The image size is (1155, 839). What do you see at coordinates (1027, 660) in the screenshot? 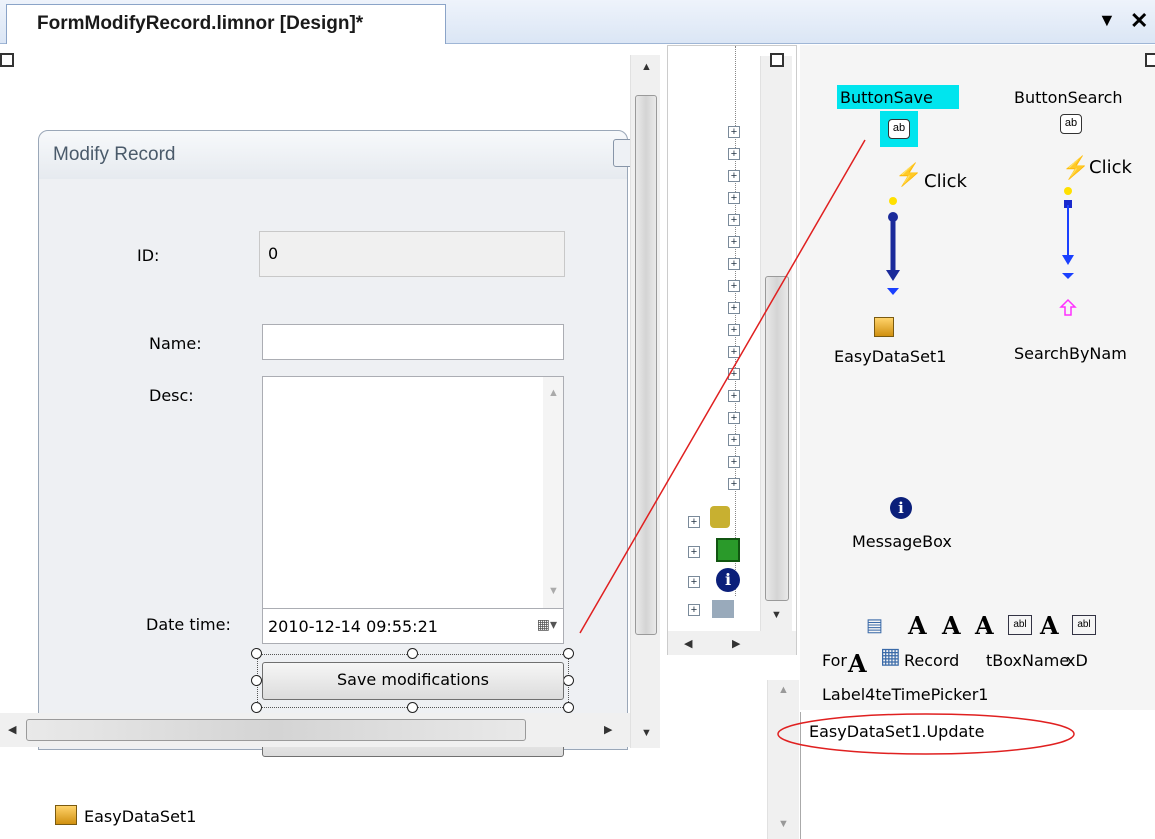
I see `row-label-textboxname: tBoxName` at bounding box center [1027, 660].